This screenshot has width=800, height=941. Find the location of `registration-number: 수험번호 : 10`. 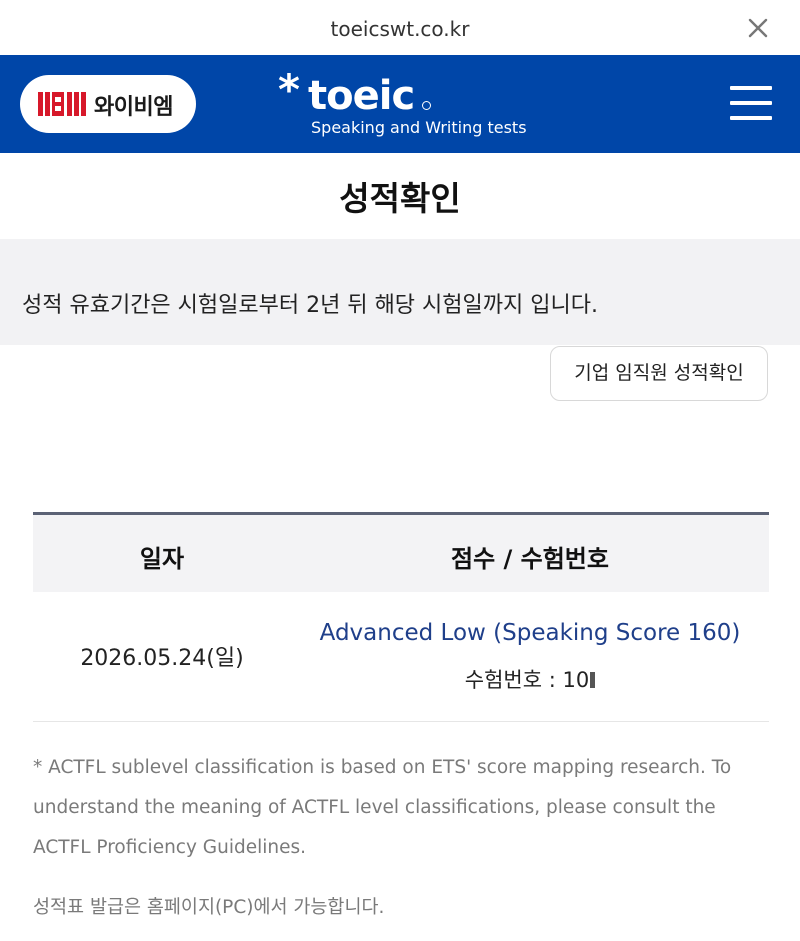

registration-number: 수험번호 : 10 is located at coordinates (527, 680).